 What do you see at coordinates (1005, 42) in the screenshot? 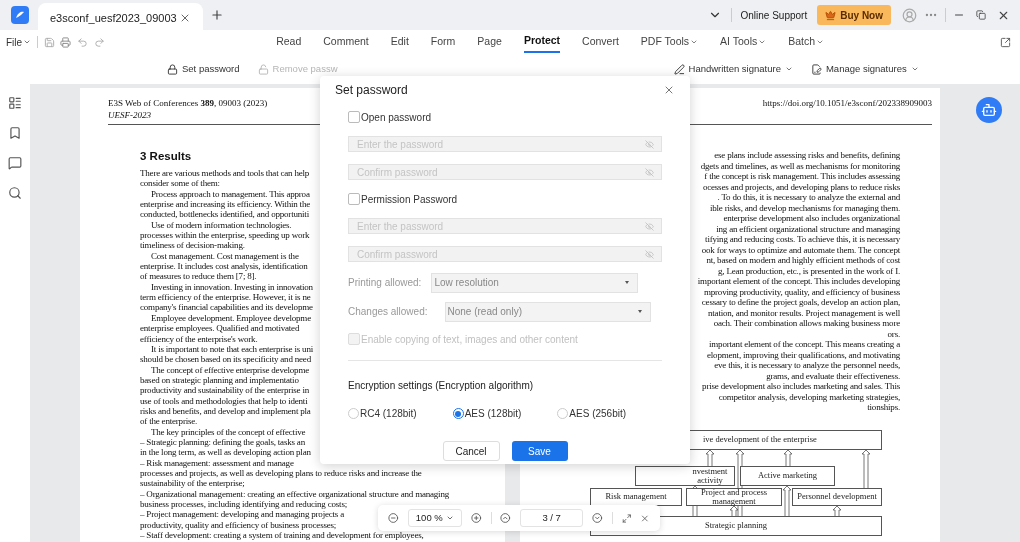
I see `open-external-icon` at bounding box center [1005, 42].